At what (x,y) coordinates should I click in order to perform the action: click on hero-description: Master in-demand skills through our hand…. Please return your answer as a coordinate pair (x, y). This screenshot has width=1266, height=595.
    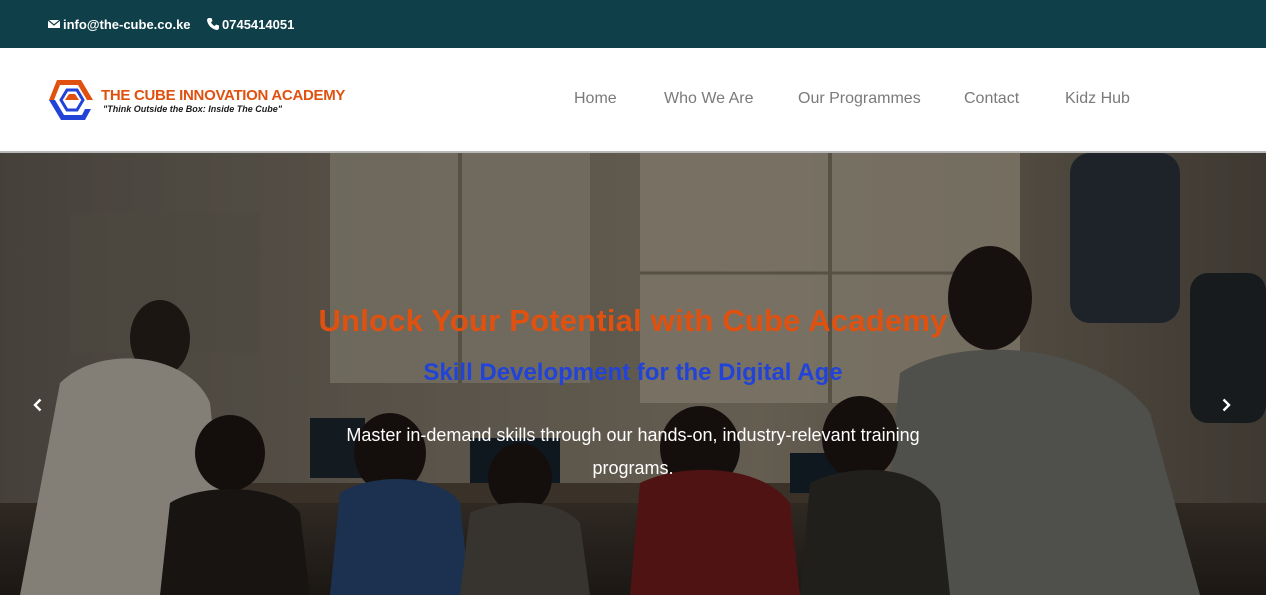
    Looking at the image, I should click on (633, 451).